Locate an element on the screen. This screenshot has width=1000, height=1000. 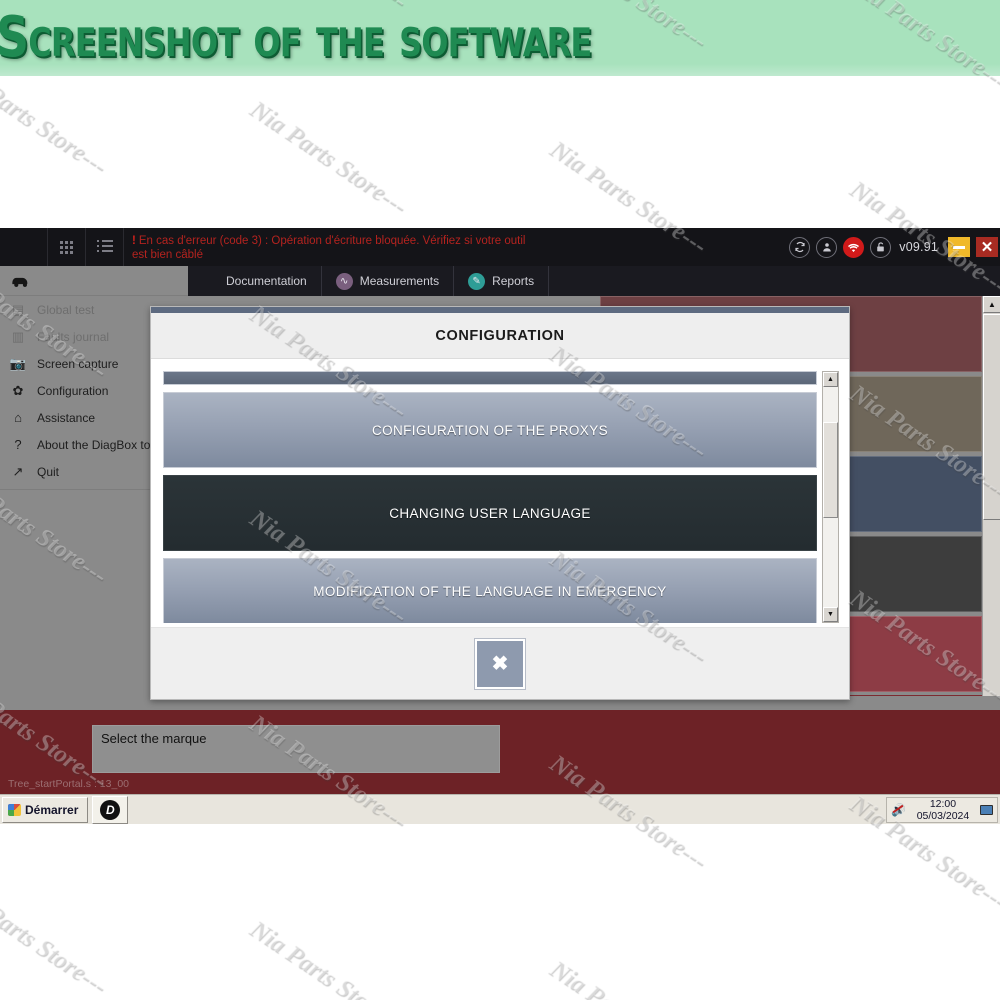
version-label: v09.91 is located at coordinates (918, 247).